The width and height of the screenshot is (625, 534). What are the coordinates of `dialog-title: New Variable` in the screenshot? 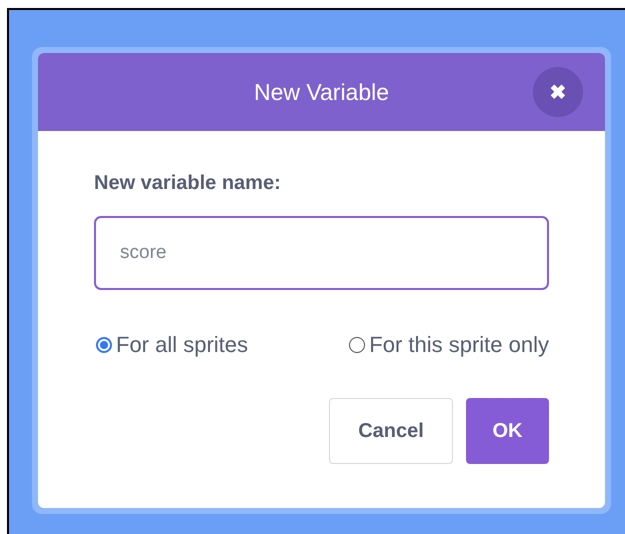 It's located at (322, 92).